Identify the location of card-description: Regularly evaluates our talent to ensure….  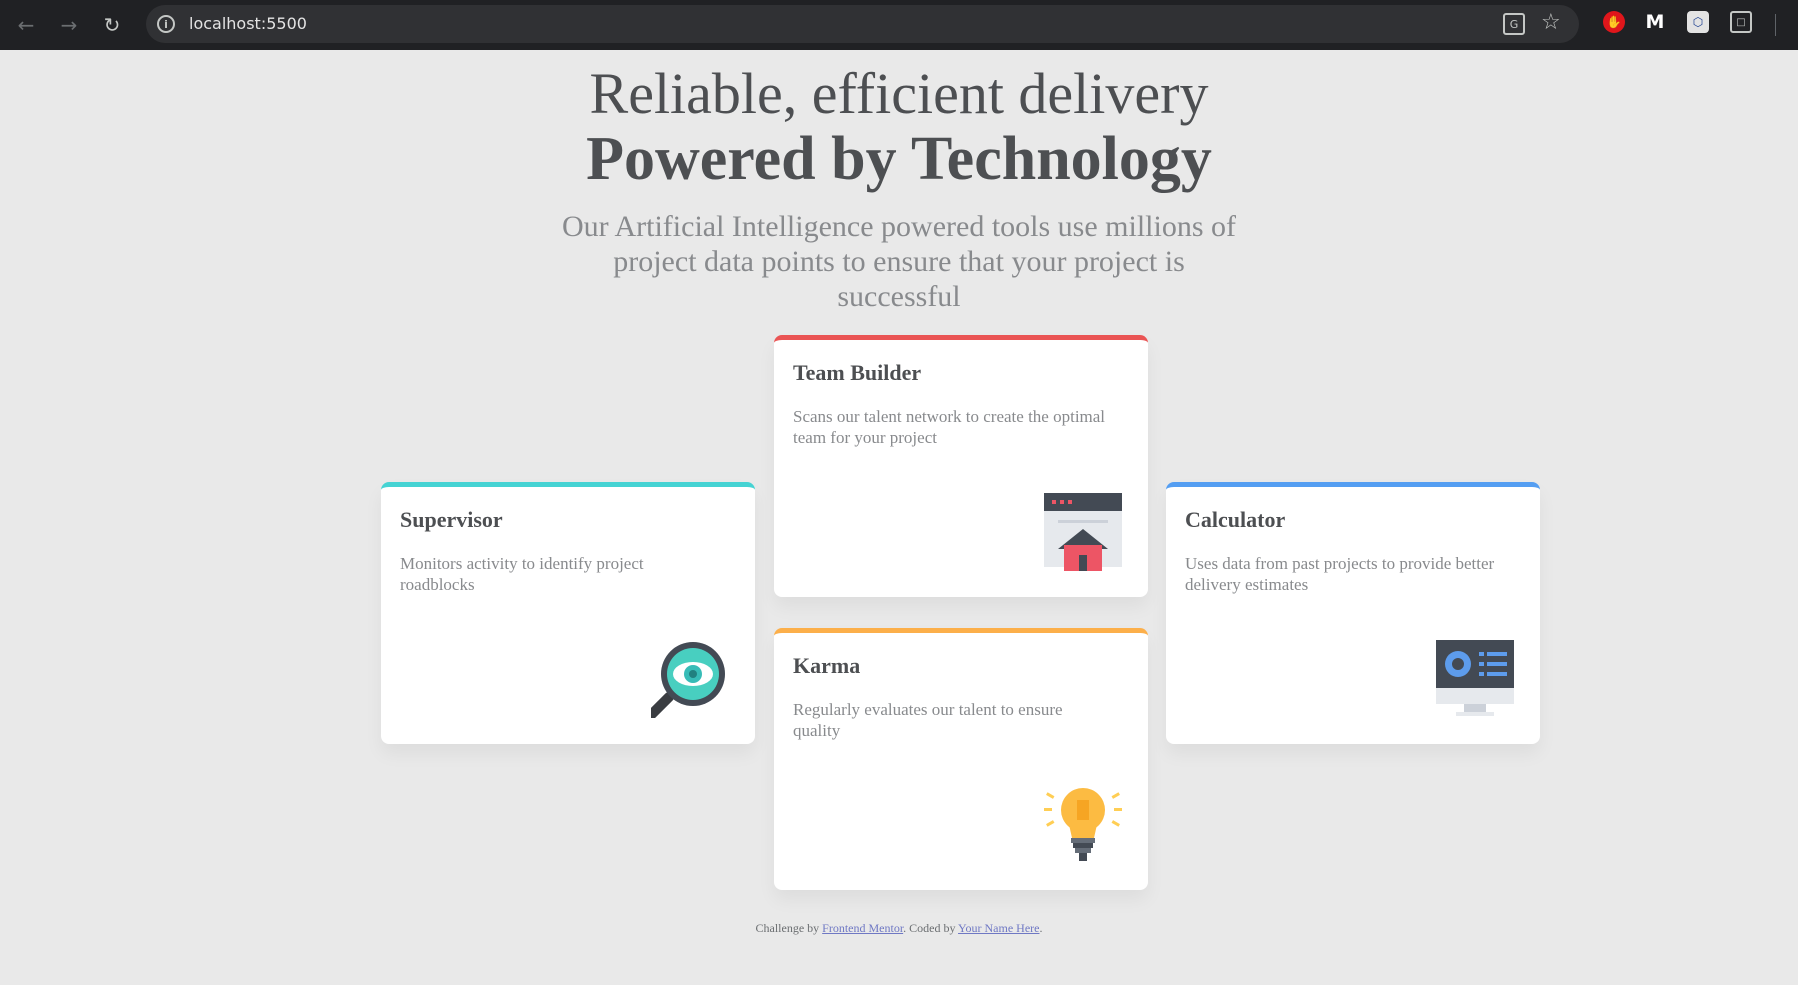
(928, 720).